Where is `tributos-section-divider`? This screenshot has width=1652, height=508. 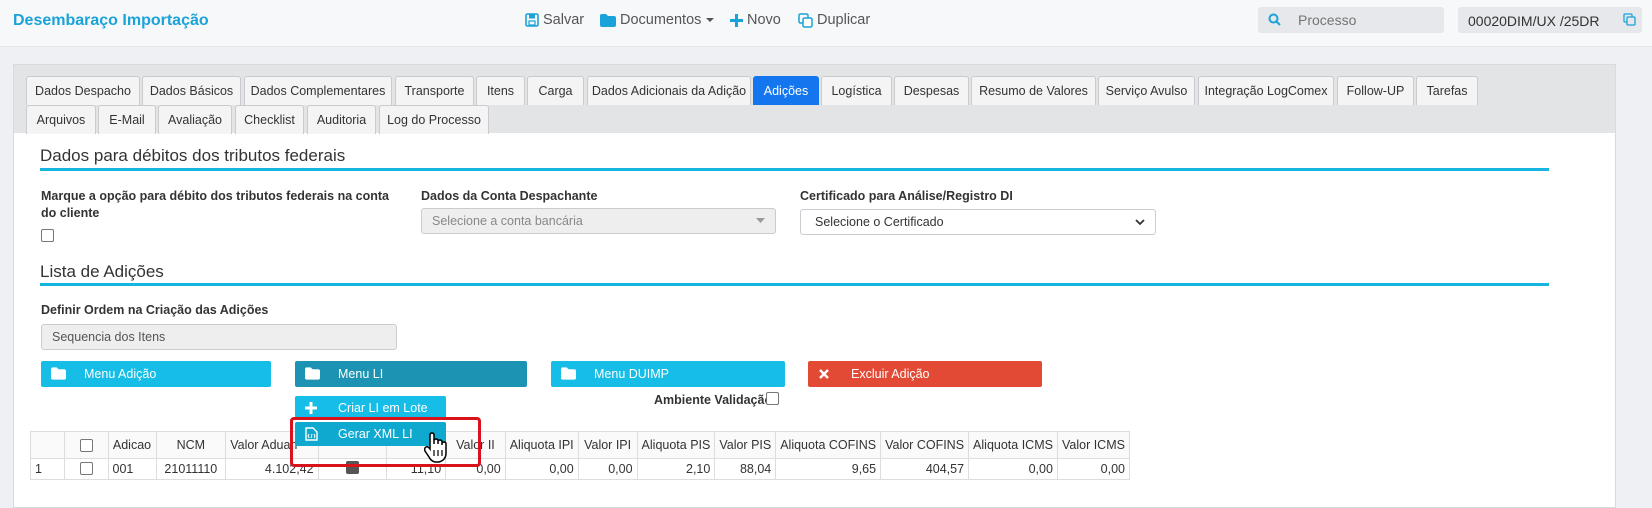 tributos-section-divider is located at coordinates (794, 169).